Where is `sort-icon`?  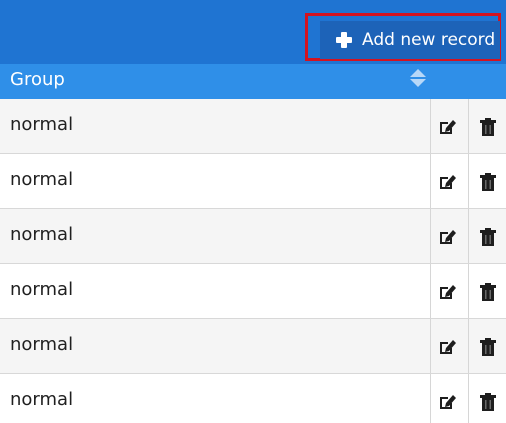
sort-icon is located at coordinates (418, 80).